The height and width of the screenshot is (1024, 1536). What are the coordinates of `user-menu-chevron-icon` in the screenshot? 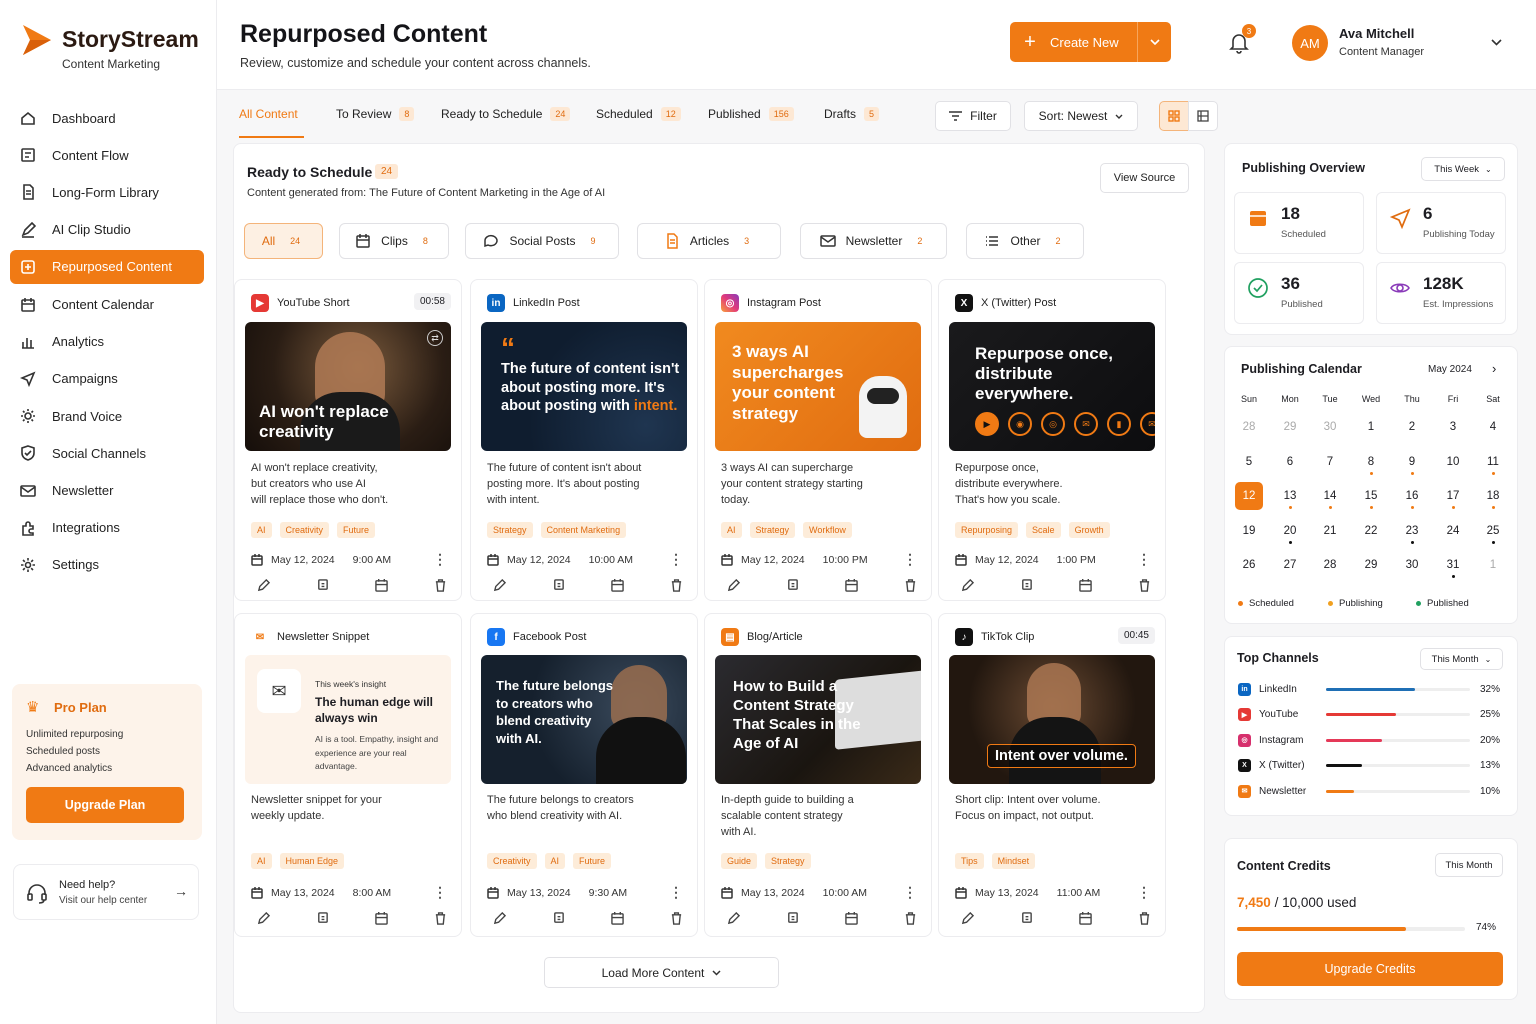 It's located at (1496, 42).